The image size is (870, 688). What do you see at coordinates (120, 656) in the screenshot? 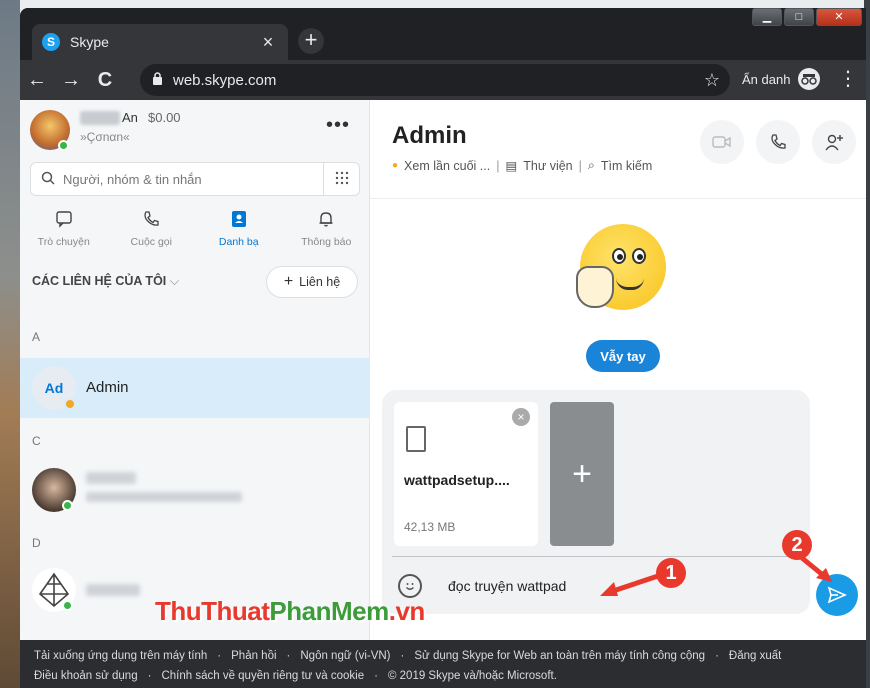
I see `footer-link: Tải xuống ứng dụng trên máy tính` at bounding box center [120, 656].